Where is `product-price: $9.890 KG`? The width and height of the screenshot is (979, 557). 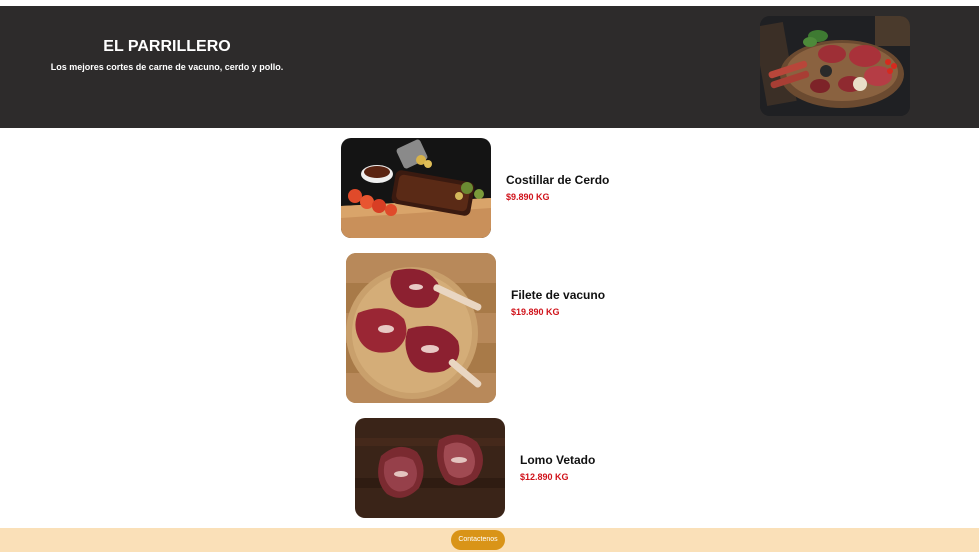 product-price: $9.890 KG is located at coordinates (528, 197).